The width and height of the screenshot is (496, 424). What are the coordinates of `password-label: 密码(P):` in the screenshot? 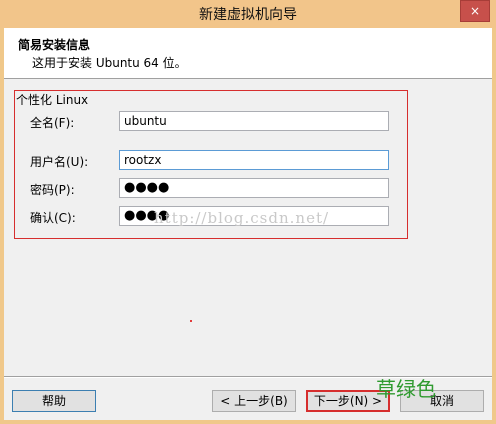 It's located at (52, 190).